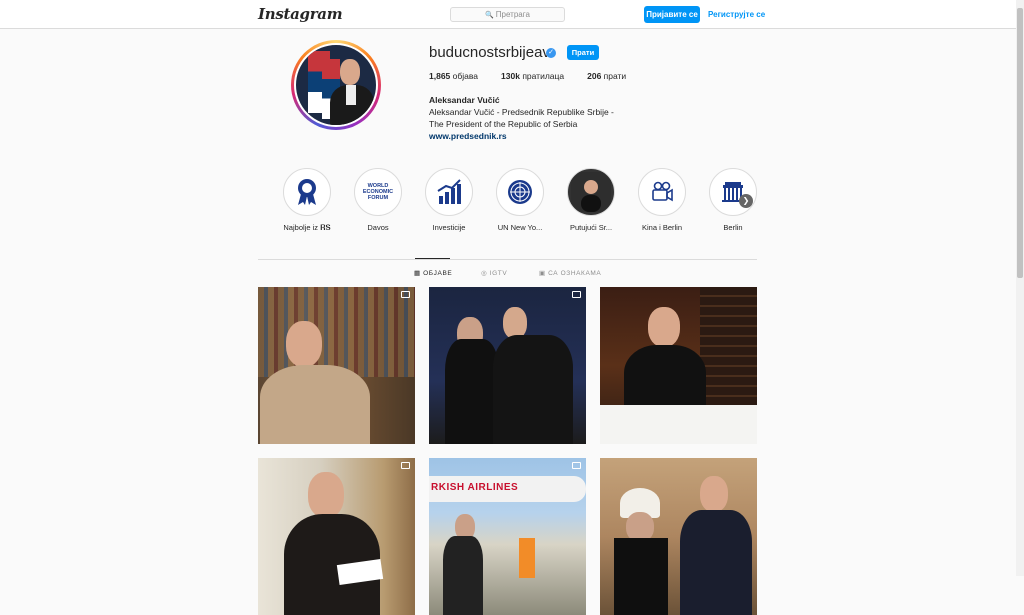 The height and width of the screenshot is (615, 1024). What do you see at coordinates (465, 76) in the screenshot?
I see `posts-label: објава` at bounding box center [465, 76].